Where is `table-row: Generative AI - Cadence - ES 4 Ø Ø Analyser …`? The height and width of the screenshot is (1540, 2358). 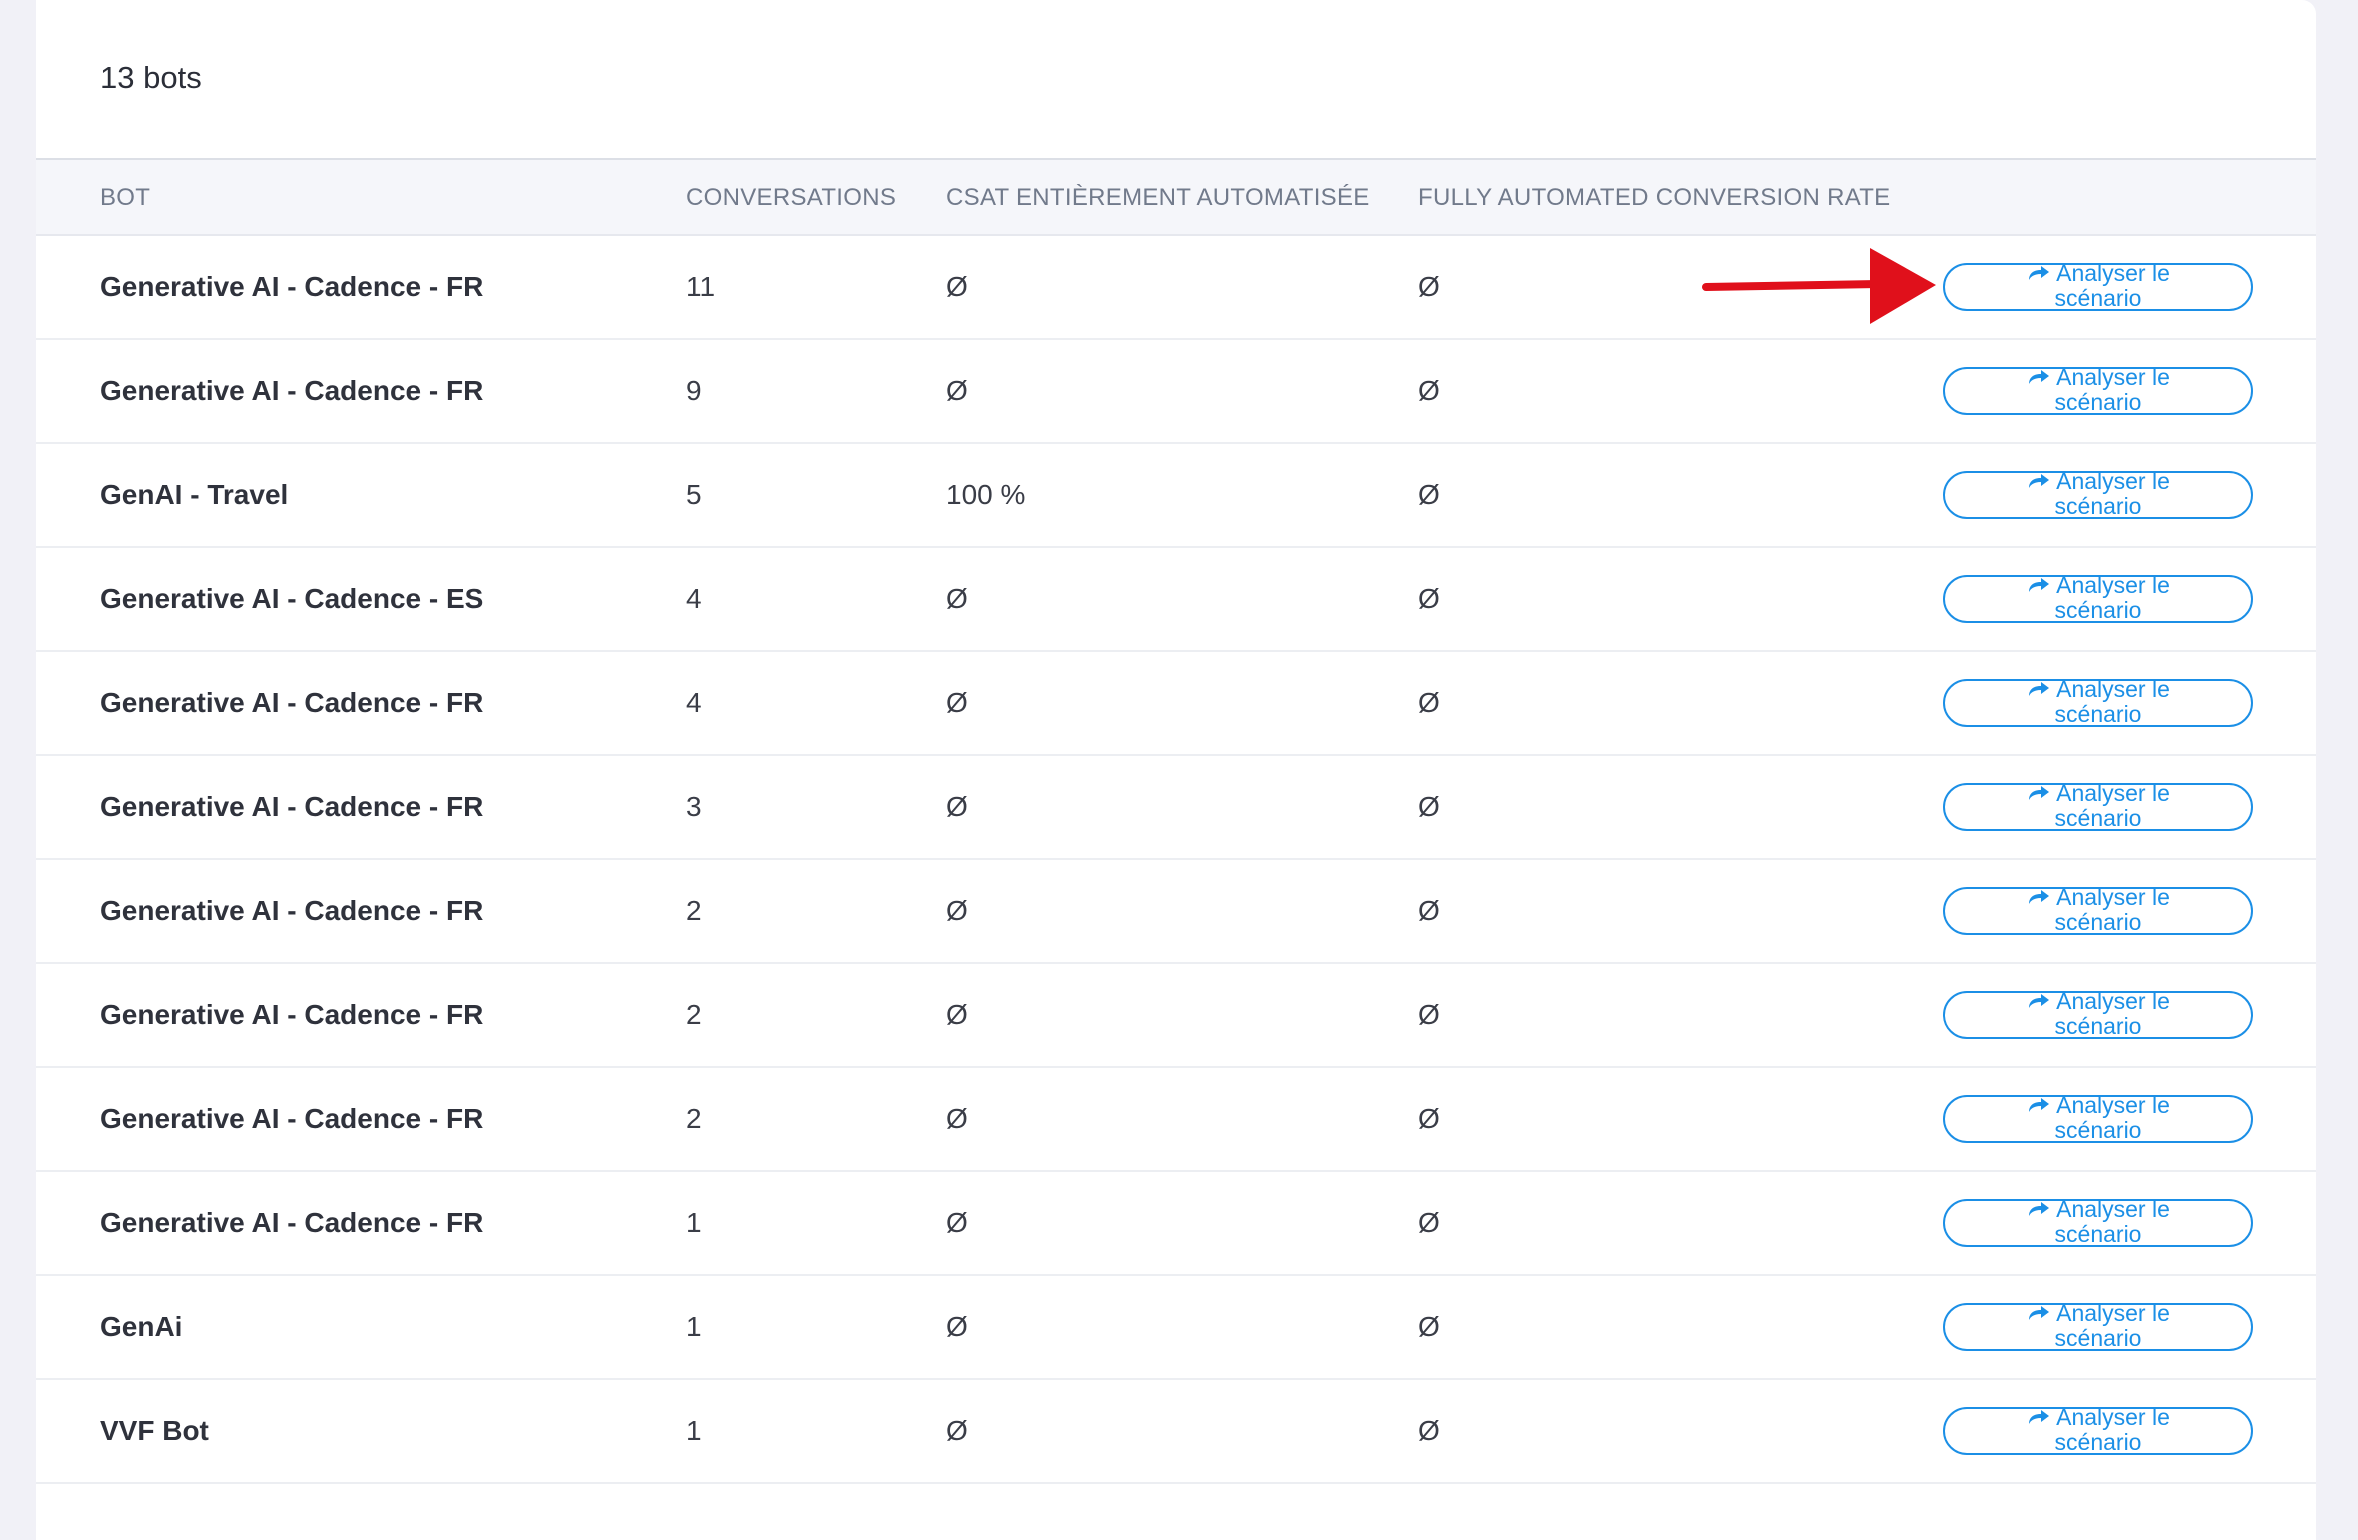 table-row: Generative AI - Cadence - ES 4 Ø Ø Analyser … is located at coordinates (1176, 600).